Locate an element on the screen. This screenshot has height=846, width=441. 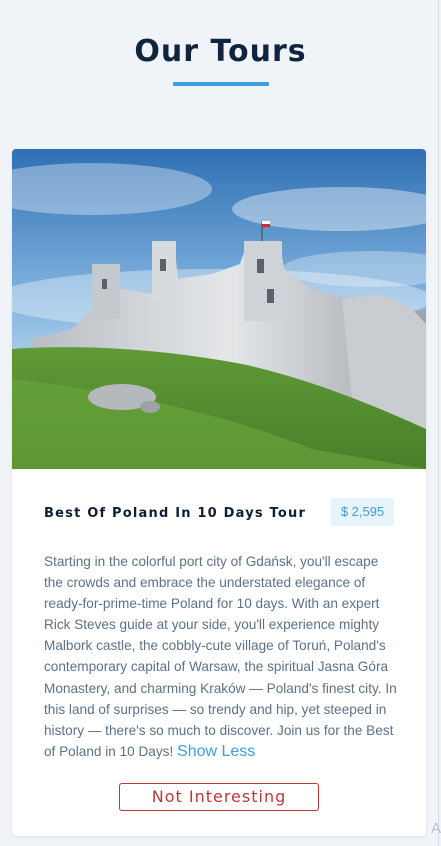
show-less-button: Show Less is located at coordinates (216, 751).